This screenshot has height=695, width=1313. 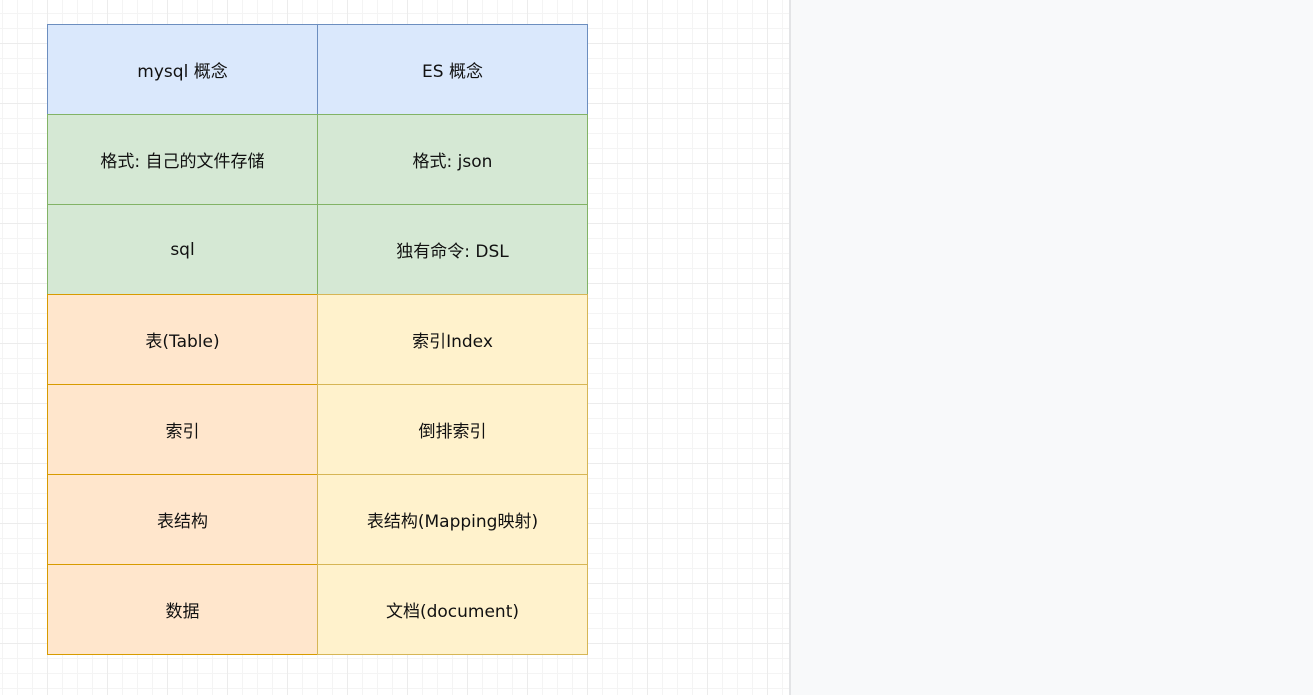 I want to click on cell-label: 格式: json, so click(x=452, y=162).